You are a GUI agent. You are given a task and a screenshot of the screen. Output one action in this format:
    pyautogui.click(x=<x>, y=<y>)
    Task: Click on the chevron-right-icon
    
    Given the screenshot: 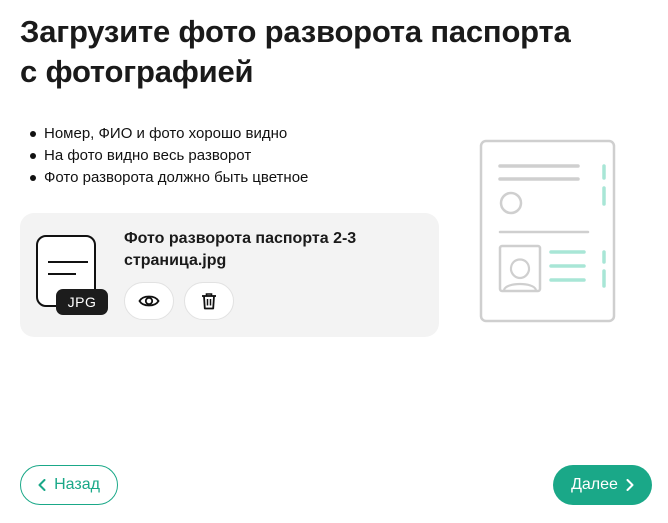 What is the action you would take?
    pyautogui.click(x=630, y=485)
    